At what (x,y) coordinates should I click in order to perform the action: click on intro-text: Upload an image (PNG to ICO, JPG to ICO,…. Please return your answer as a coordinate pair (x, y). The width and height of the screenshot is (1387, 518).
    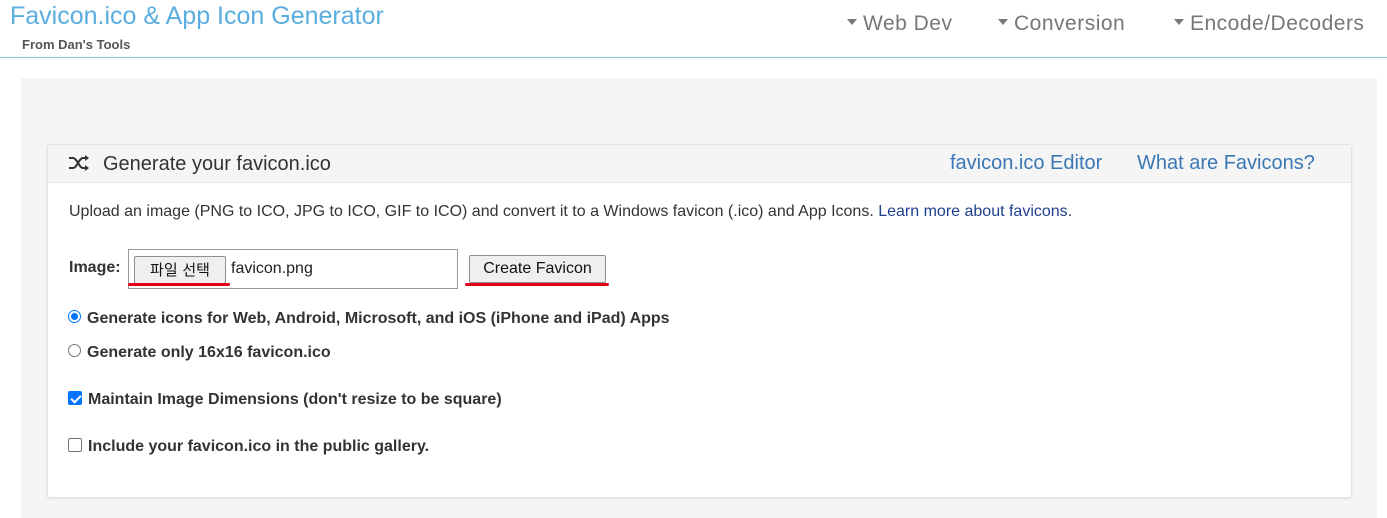
    Looking at the image, I should click on (570, 212).